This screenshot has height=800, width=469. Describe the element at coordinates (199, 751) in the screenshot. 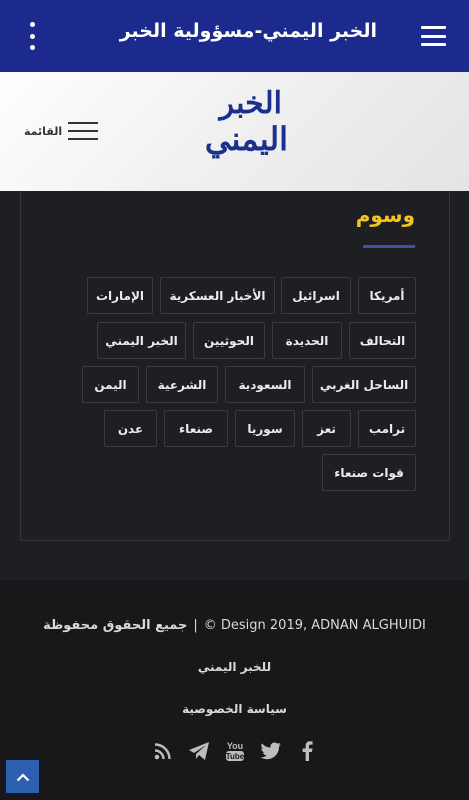

I see `telegram-icon` at that location.